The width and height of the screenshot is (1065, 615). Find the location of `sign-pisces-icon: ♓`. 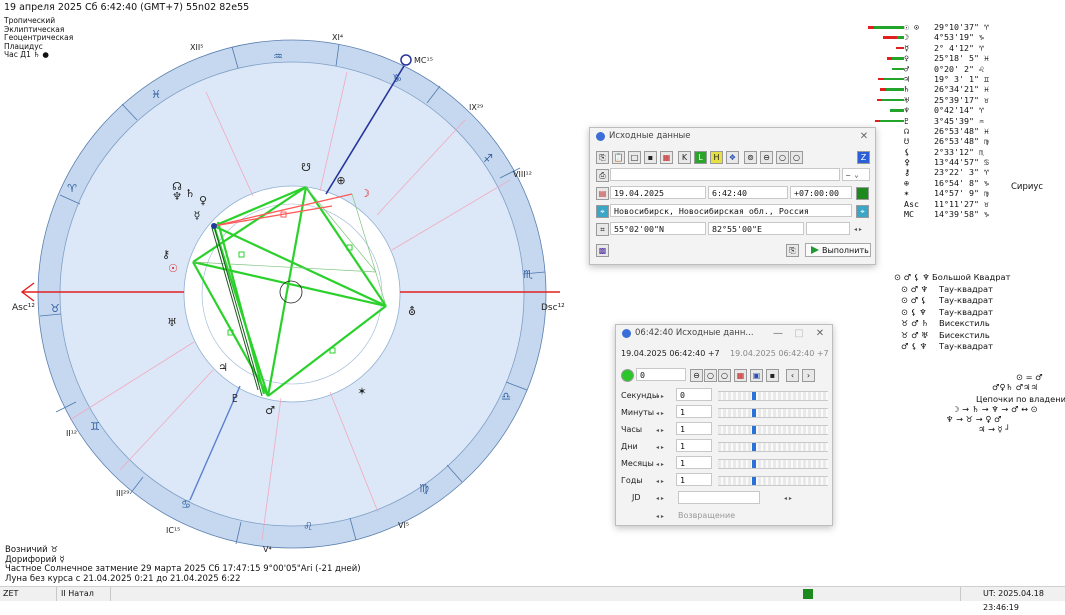

sign-pisces-icon: ♓ is located at coordinates (156, 94).